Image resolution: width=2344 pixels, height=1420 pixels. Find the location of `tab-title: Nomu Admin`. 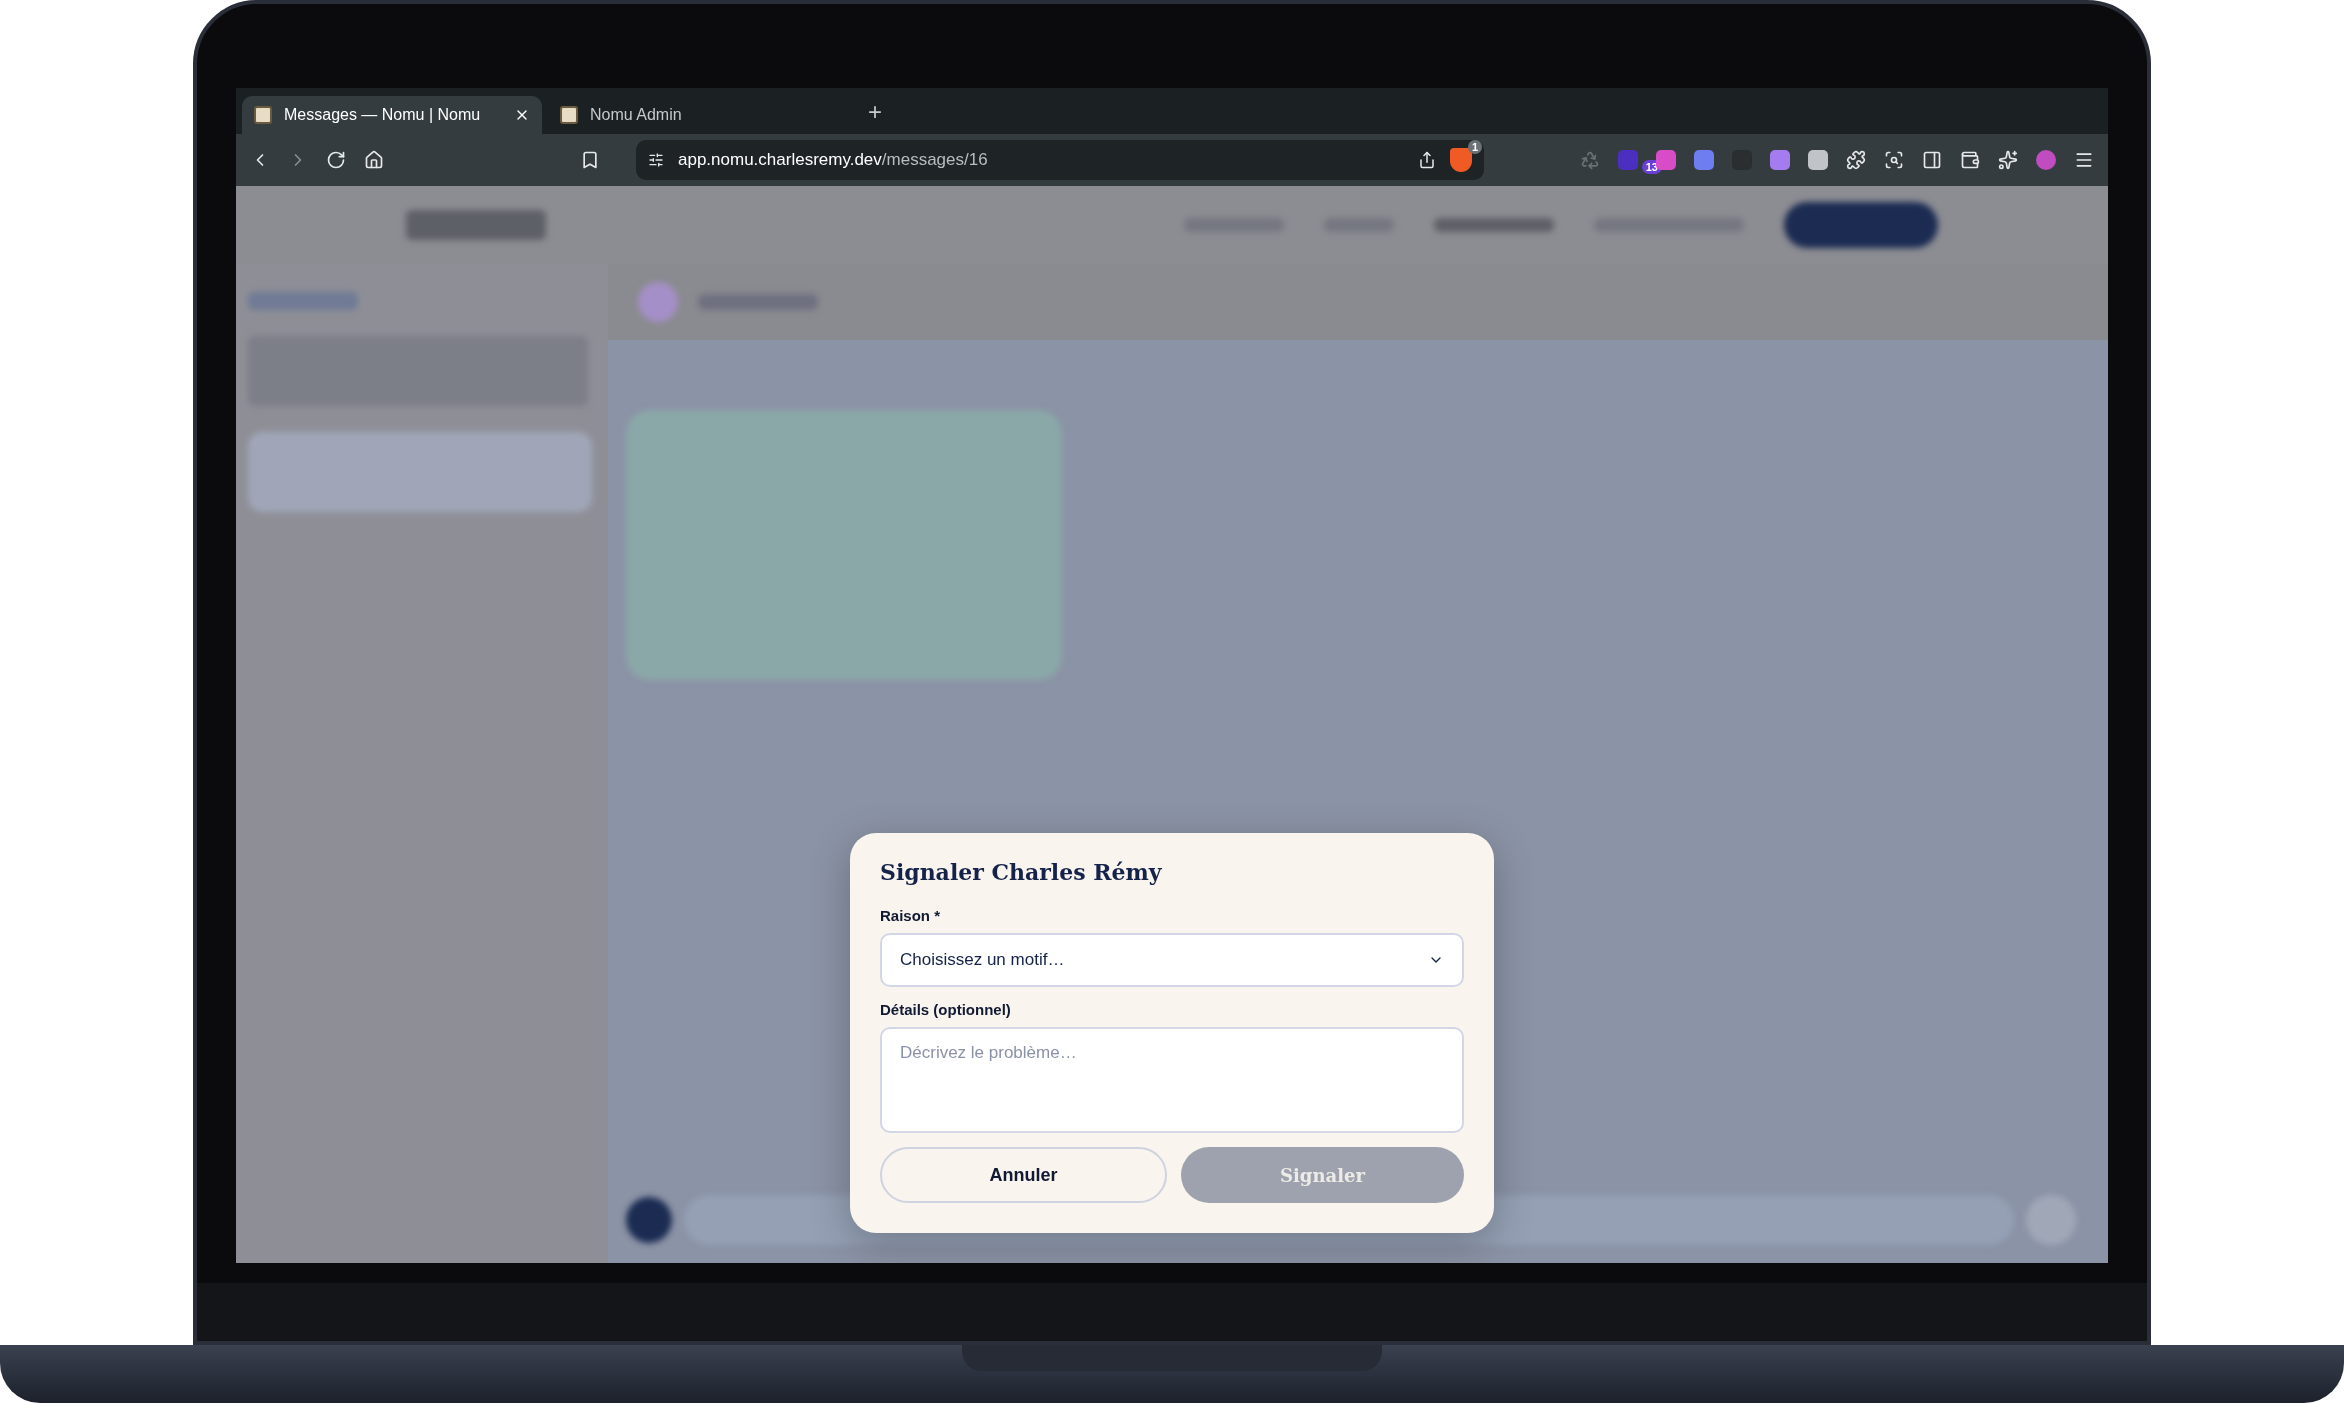

tab-title: Nomu Admin is located at coordinates (636, 115).